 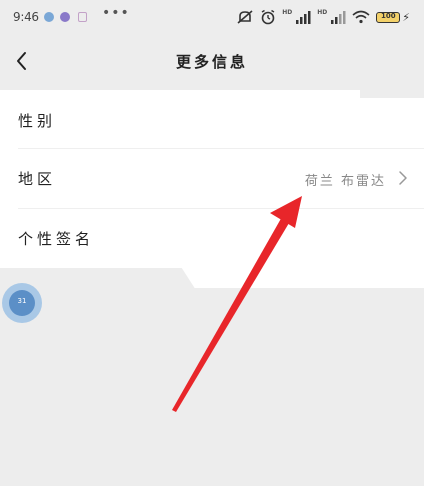 I want to click on bubble-icon: 31, so click(x=22, y=303).